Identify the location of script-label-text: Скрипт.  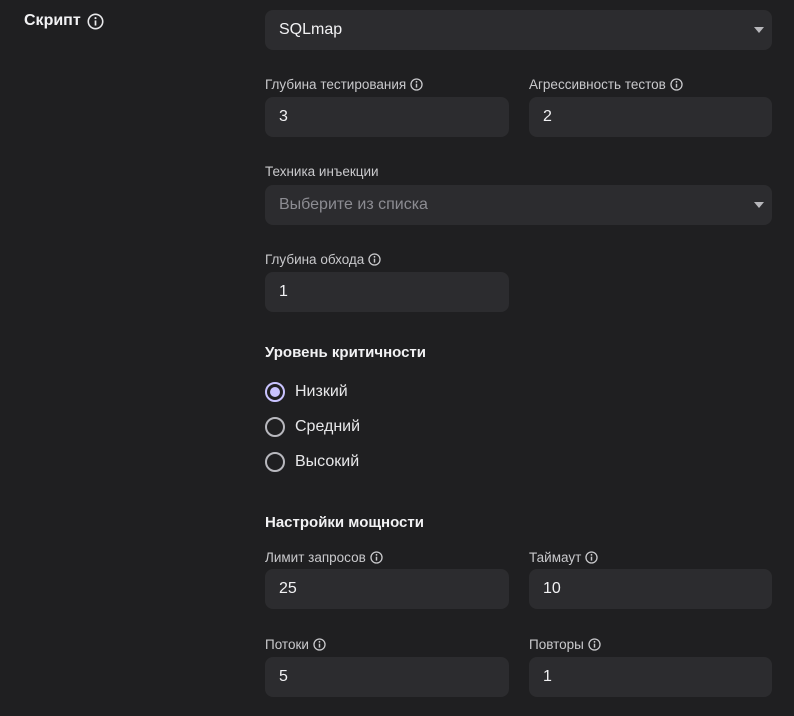
(52, 20).